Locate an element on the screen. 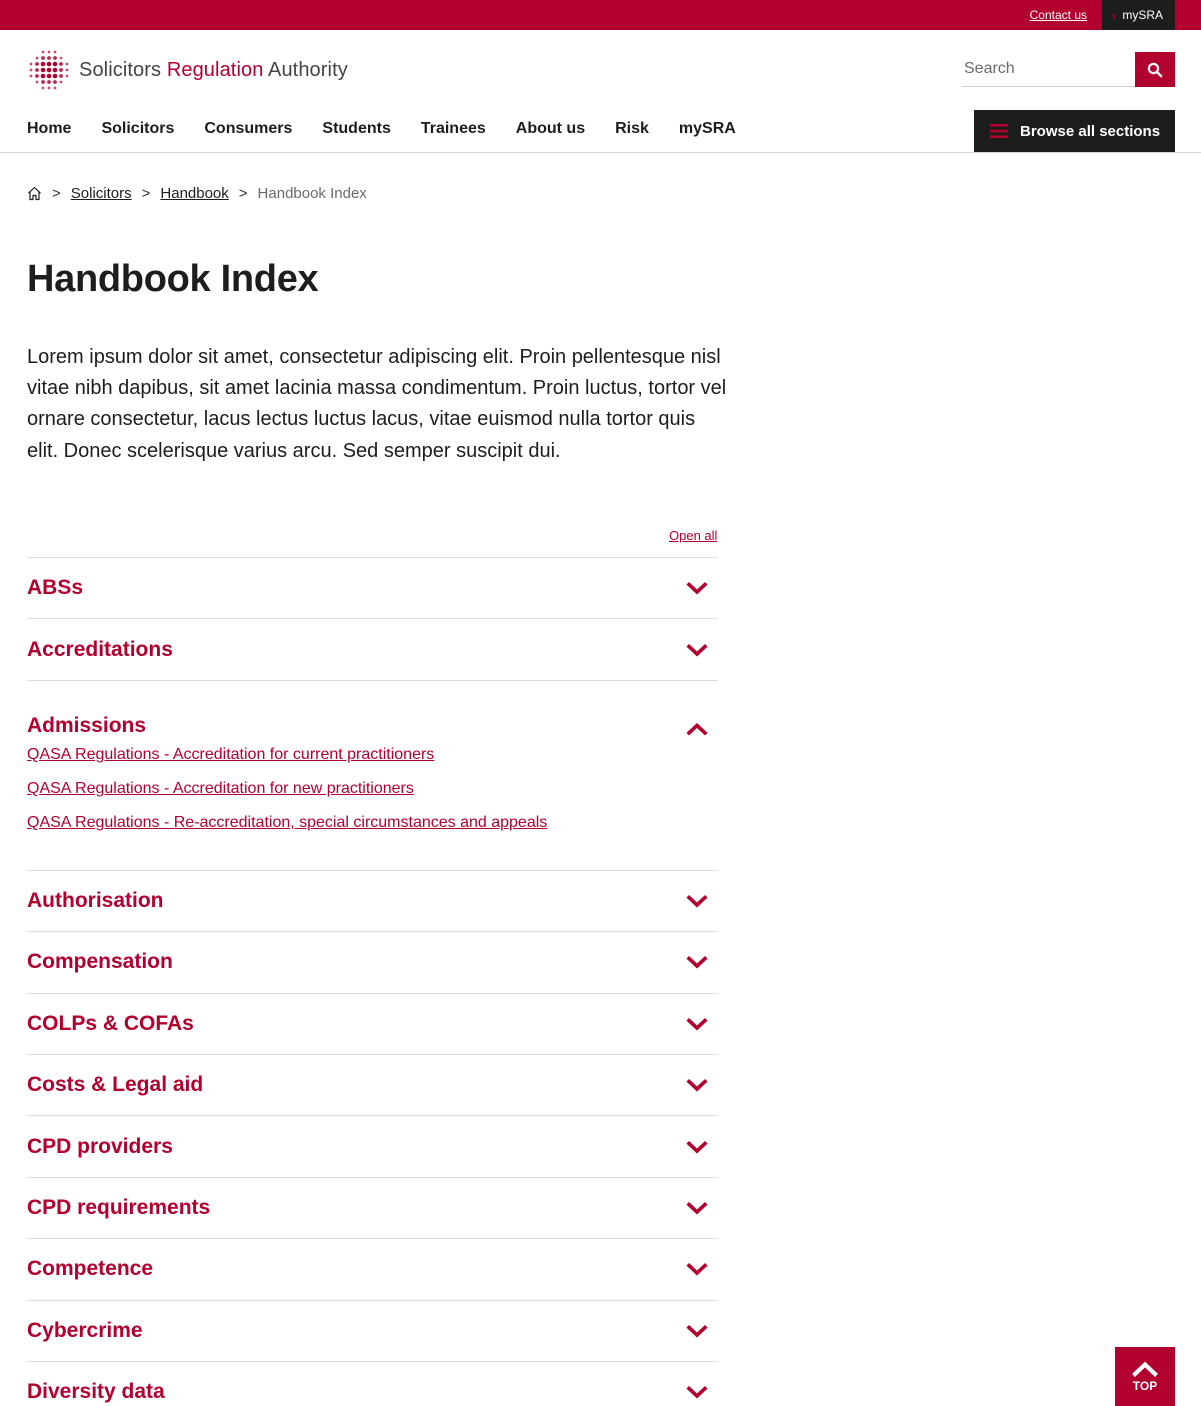 The image size is (1201, 1406). logo-word-2: Regulation is located at coordinates (215, 69).